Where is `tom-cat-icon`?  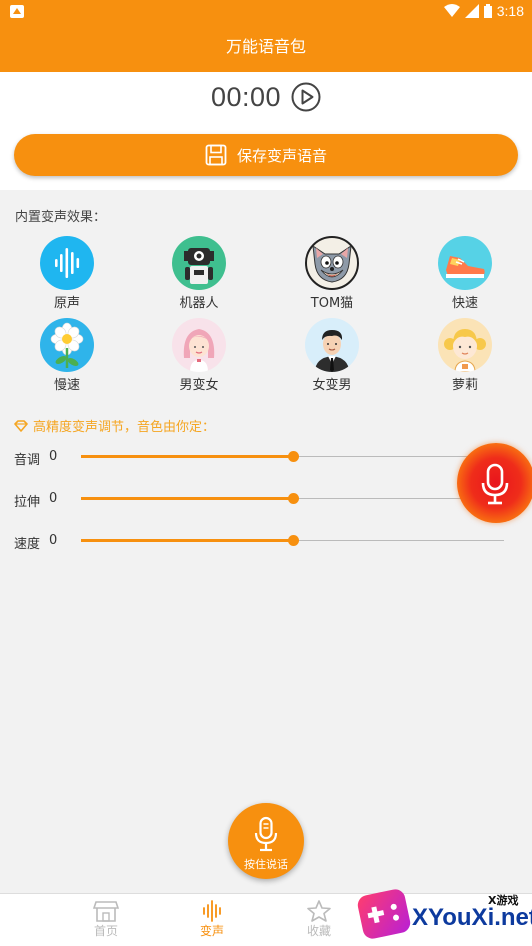 tom-cat-icon is located at coordinates (332, 263).